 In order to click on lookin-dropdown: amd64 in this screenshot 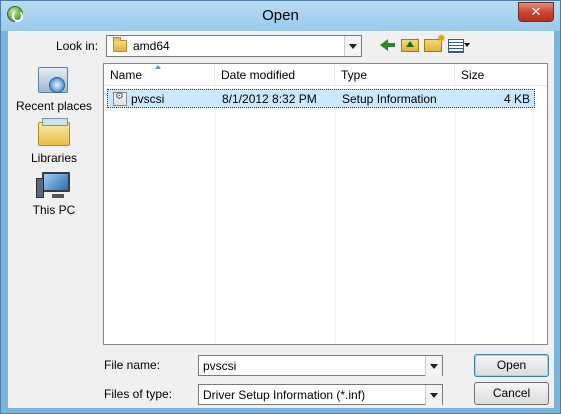, I will do `click(234, 46)`.